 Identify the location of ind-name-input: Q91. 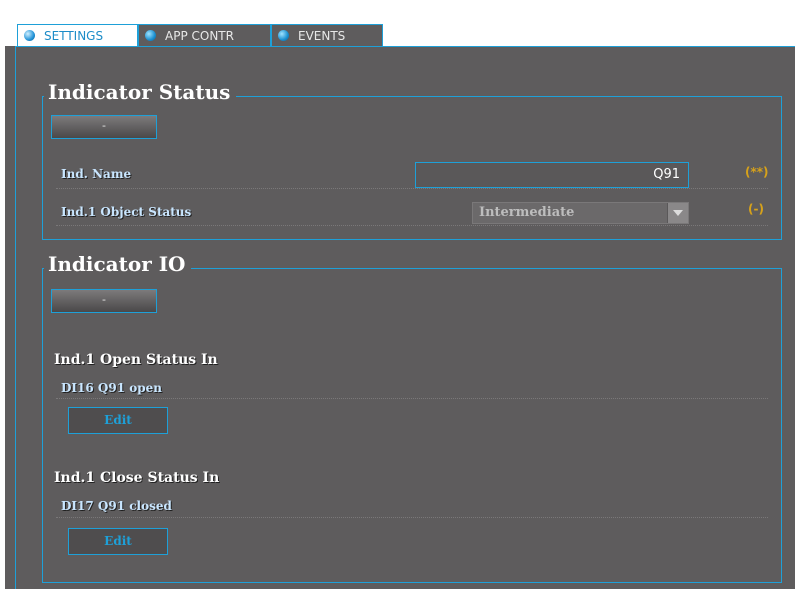
(552, 175).